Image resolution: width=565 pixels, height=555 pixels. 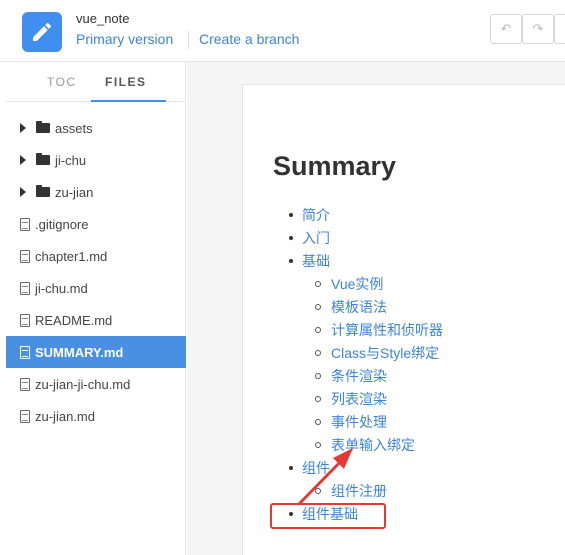 What do you see at coordinates (373, 445) in the screenshot?
I see `toc-sublink: 表单输入绑定` at bounding box center [373, 445].